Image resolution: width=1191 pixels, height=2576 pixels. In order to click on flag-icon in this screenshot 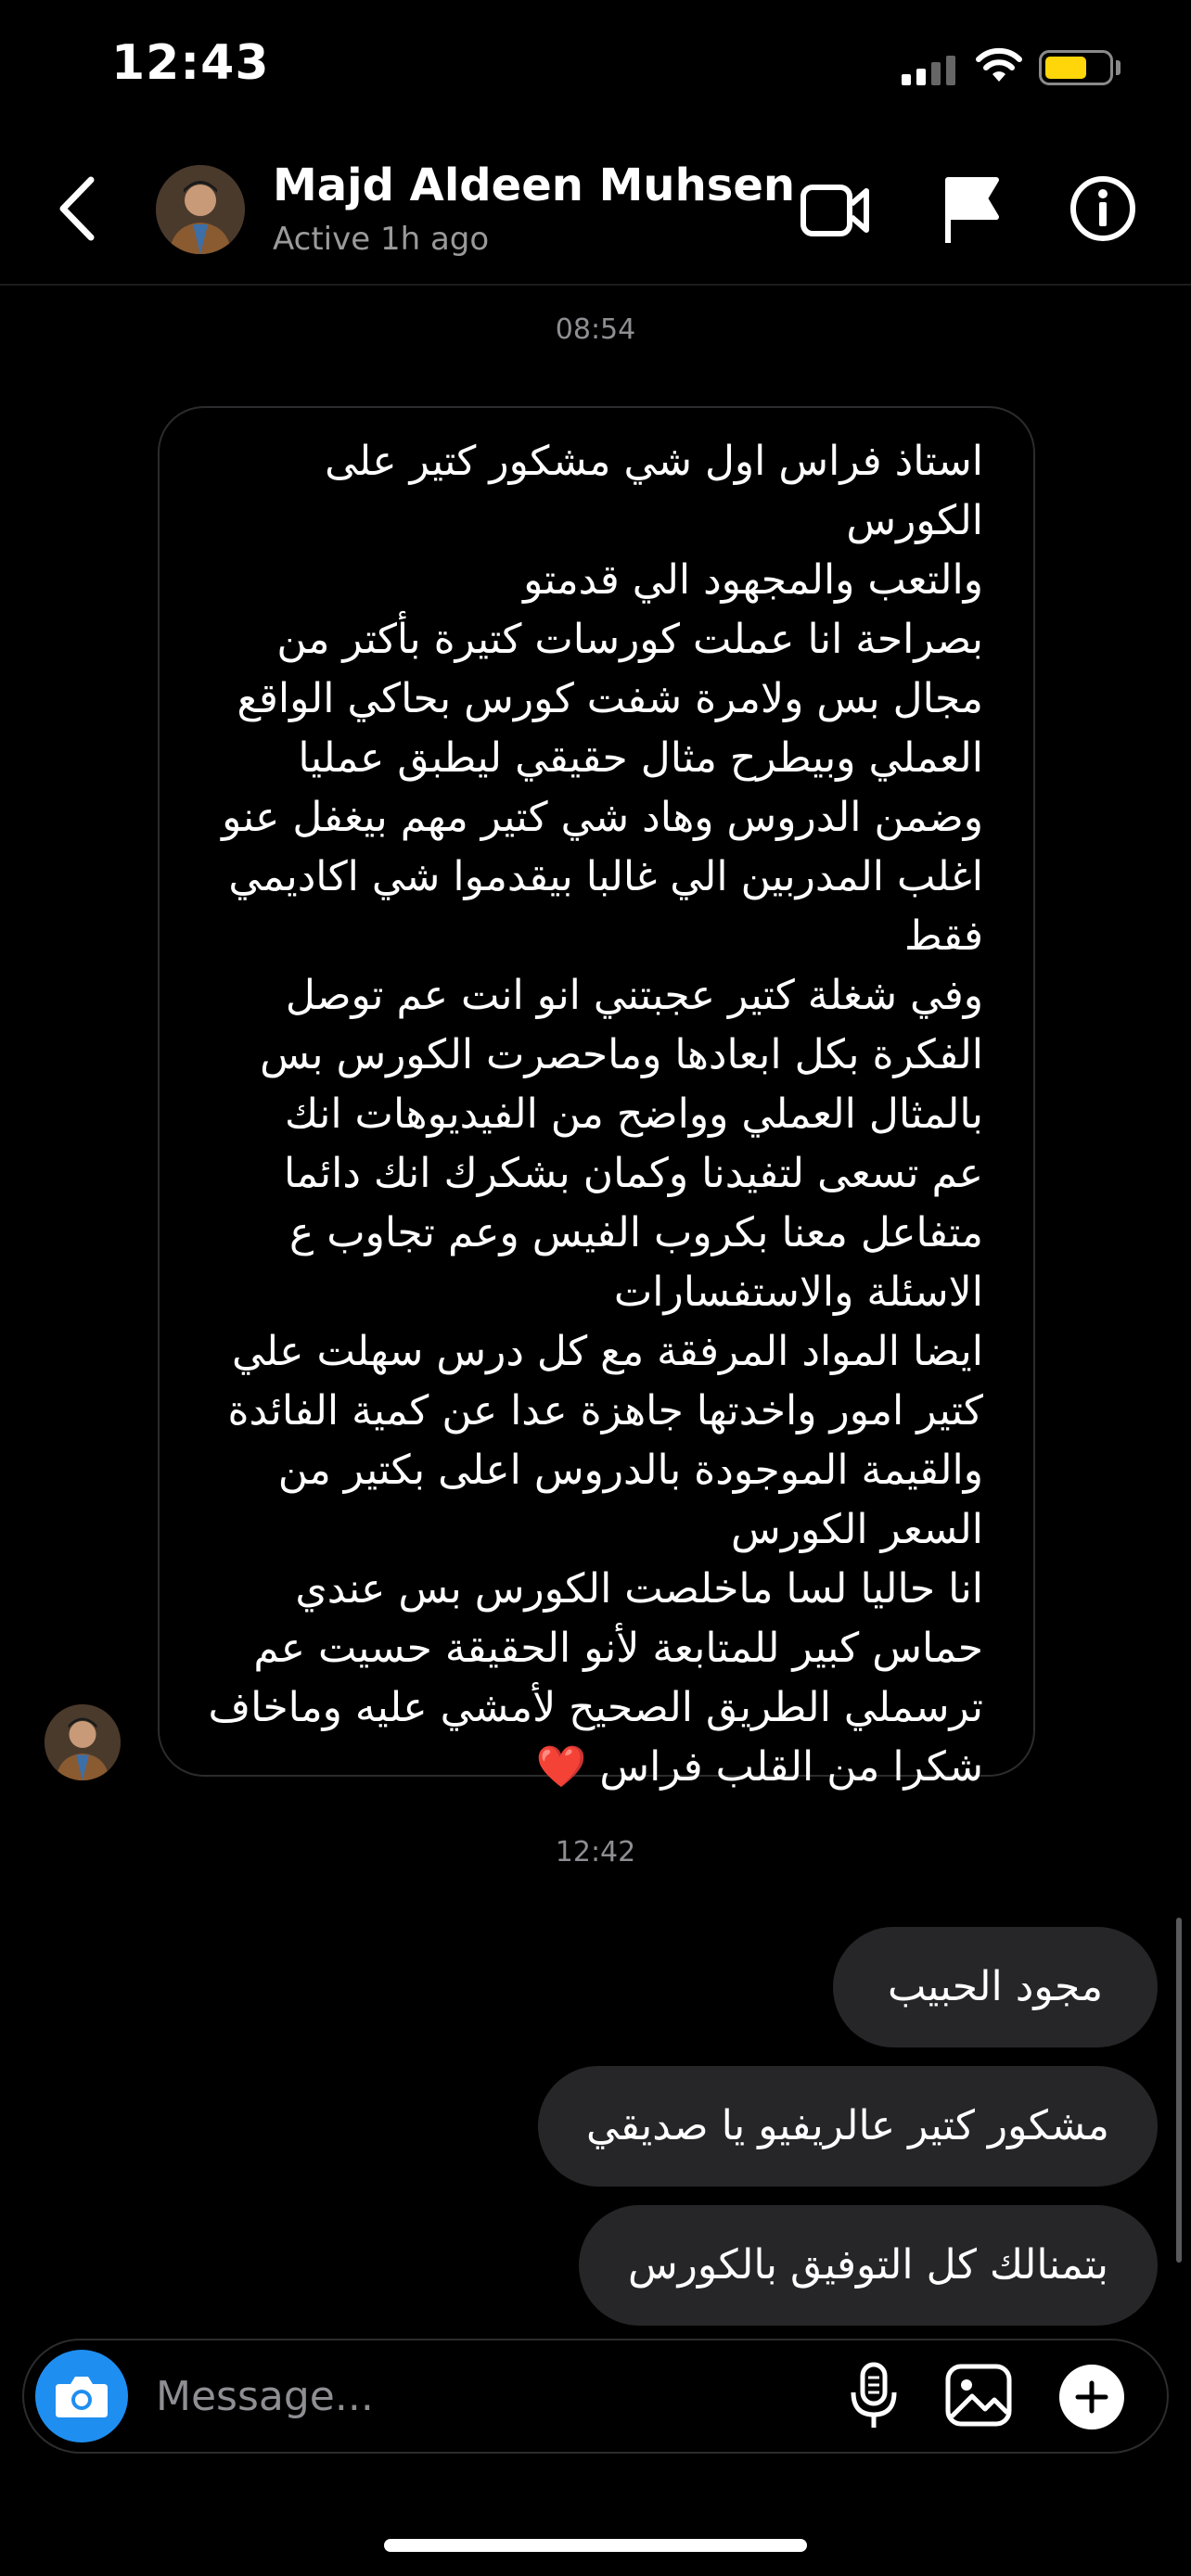, I will do `click(972, 209)`.